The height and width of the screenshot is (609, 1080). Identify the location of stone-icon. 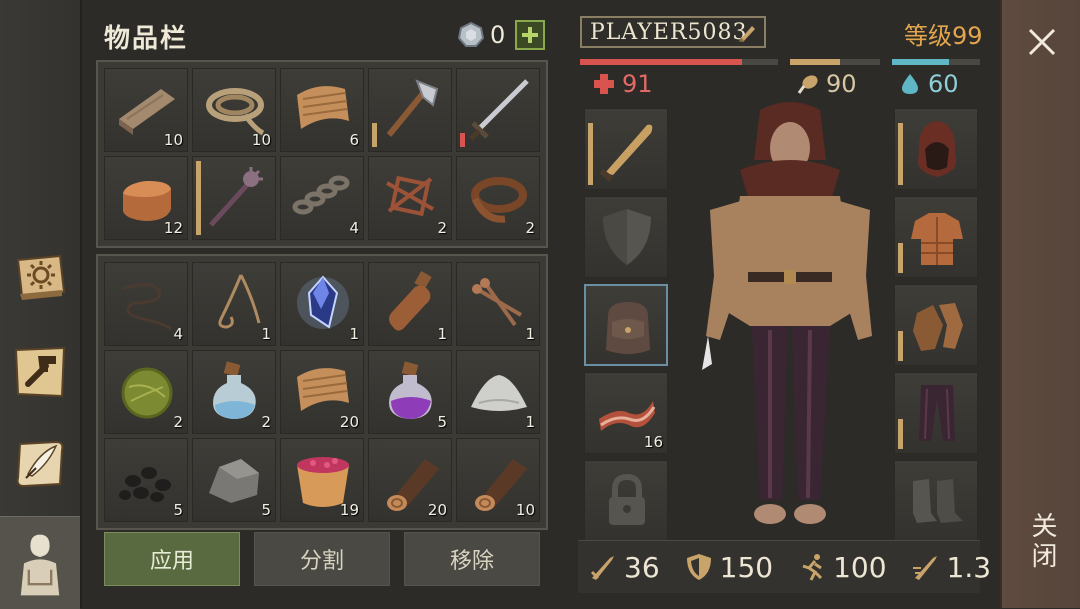
(234, 481).